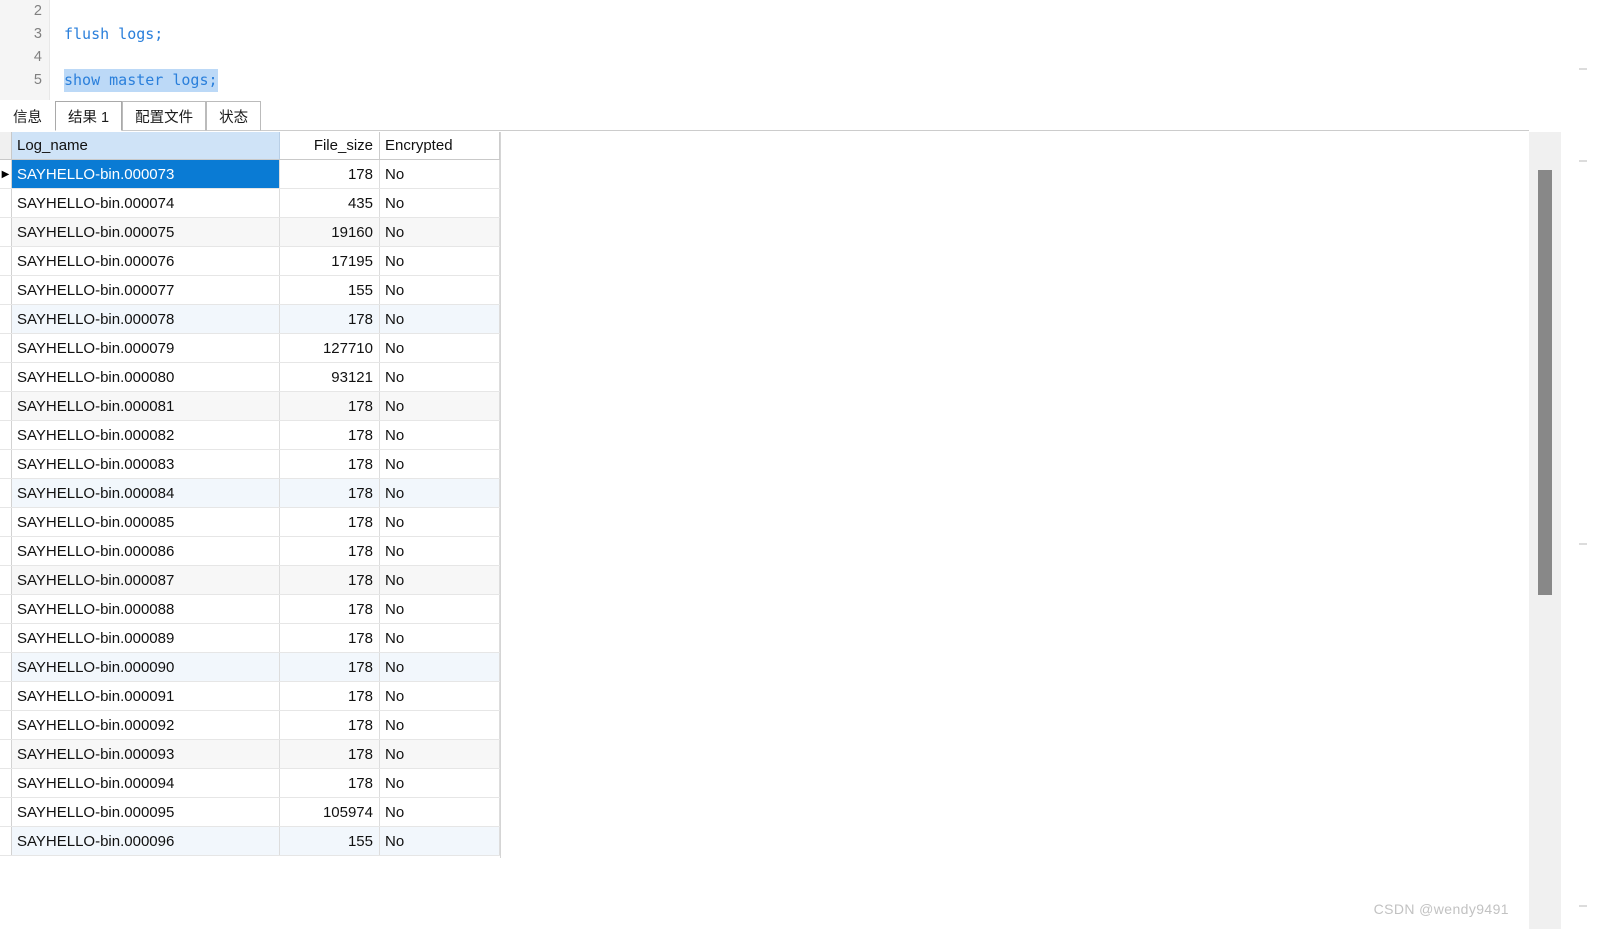 The image size is (1615, 929). I want to click on grid-row: ▶ SAYHELLO-bin.000073 178 No, so click(250, 174).